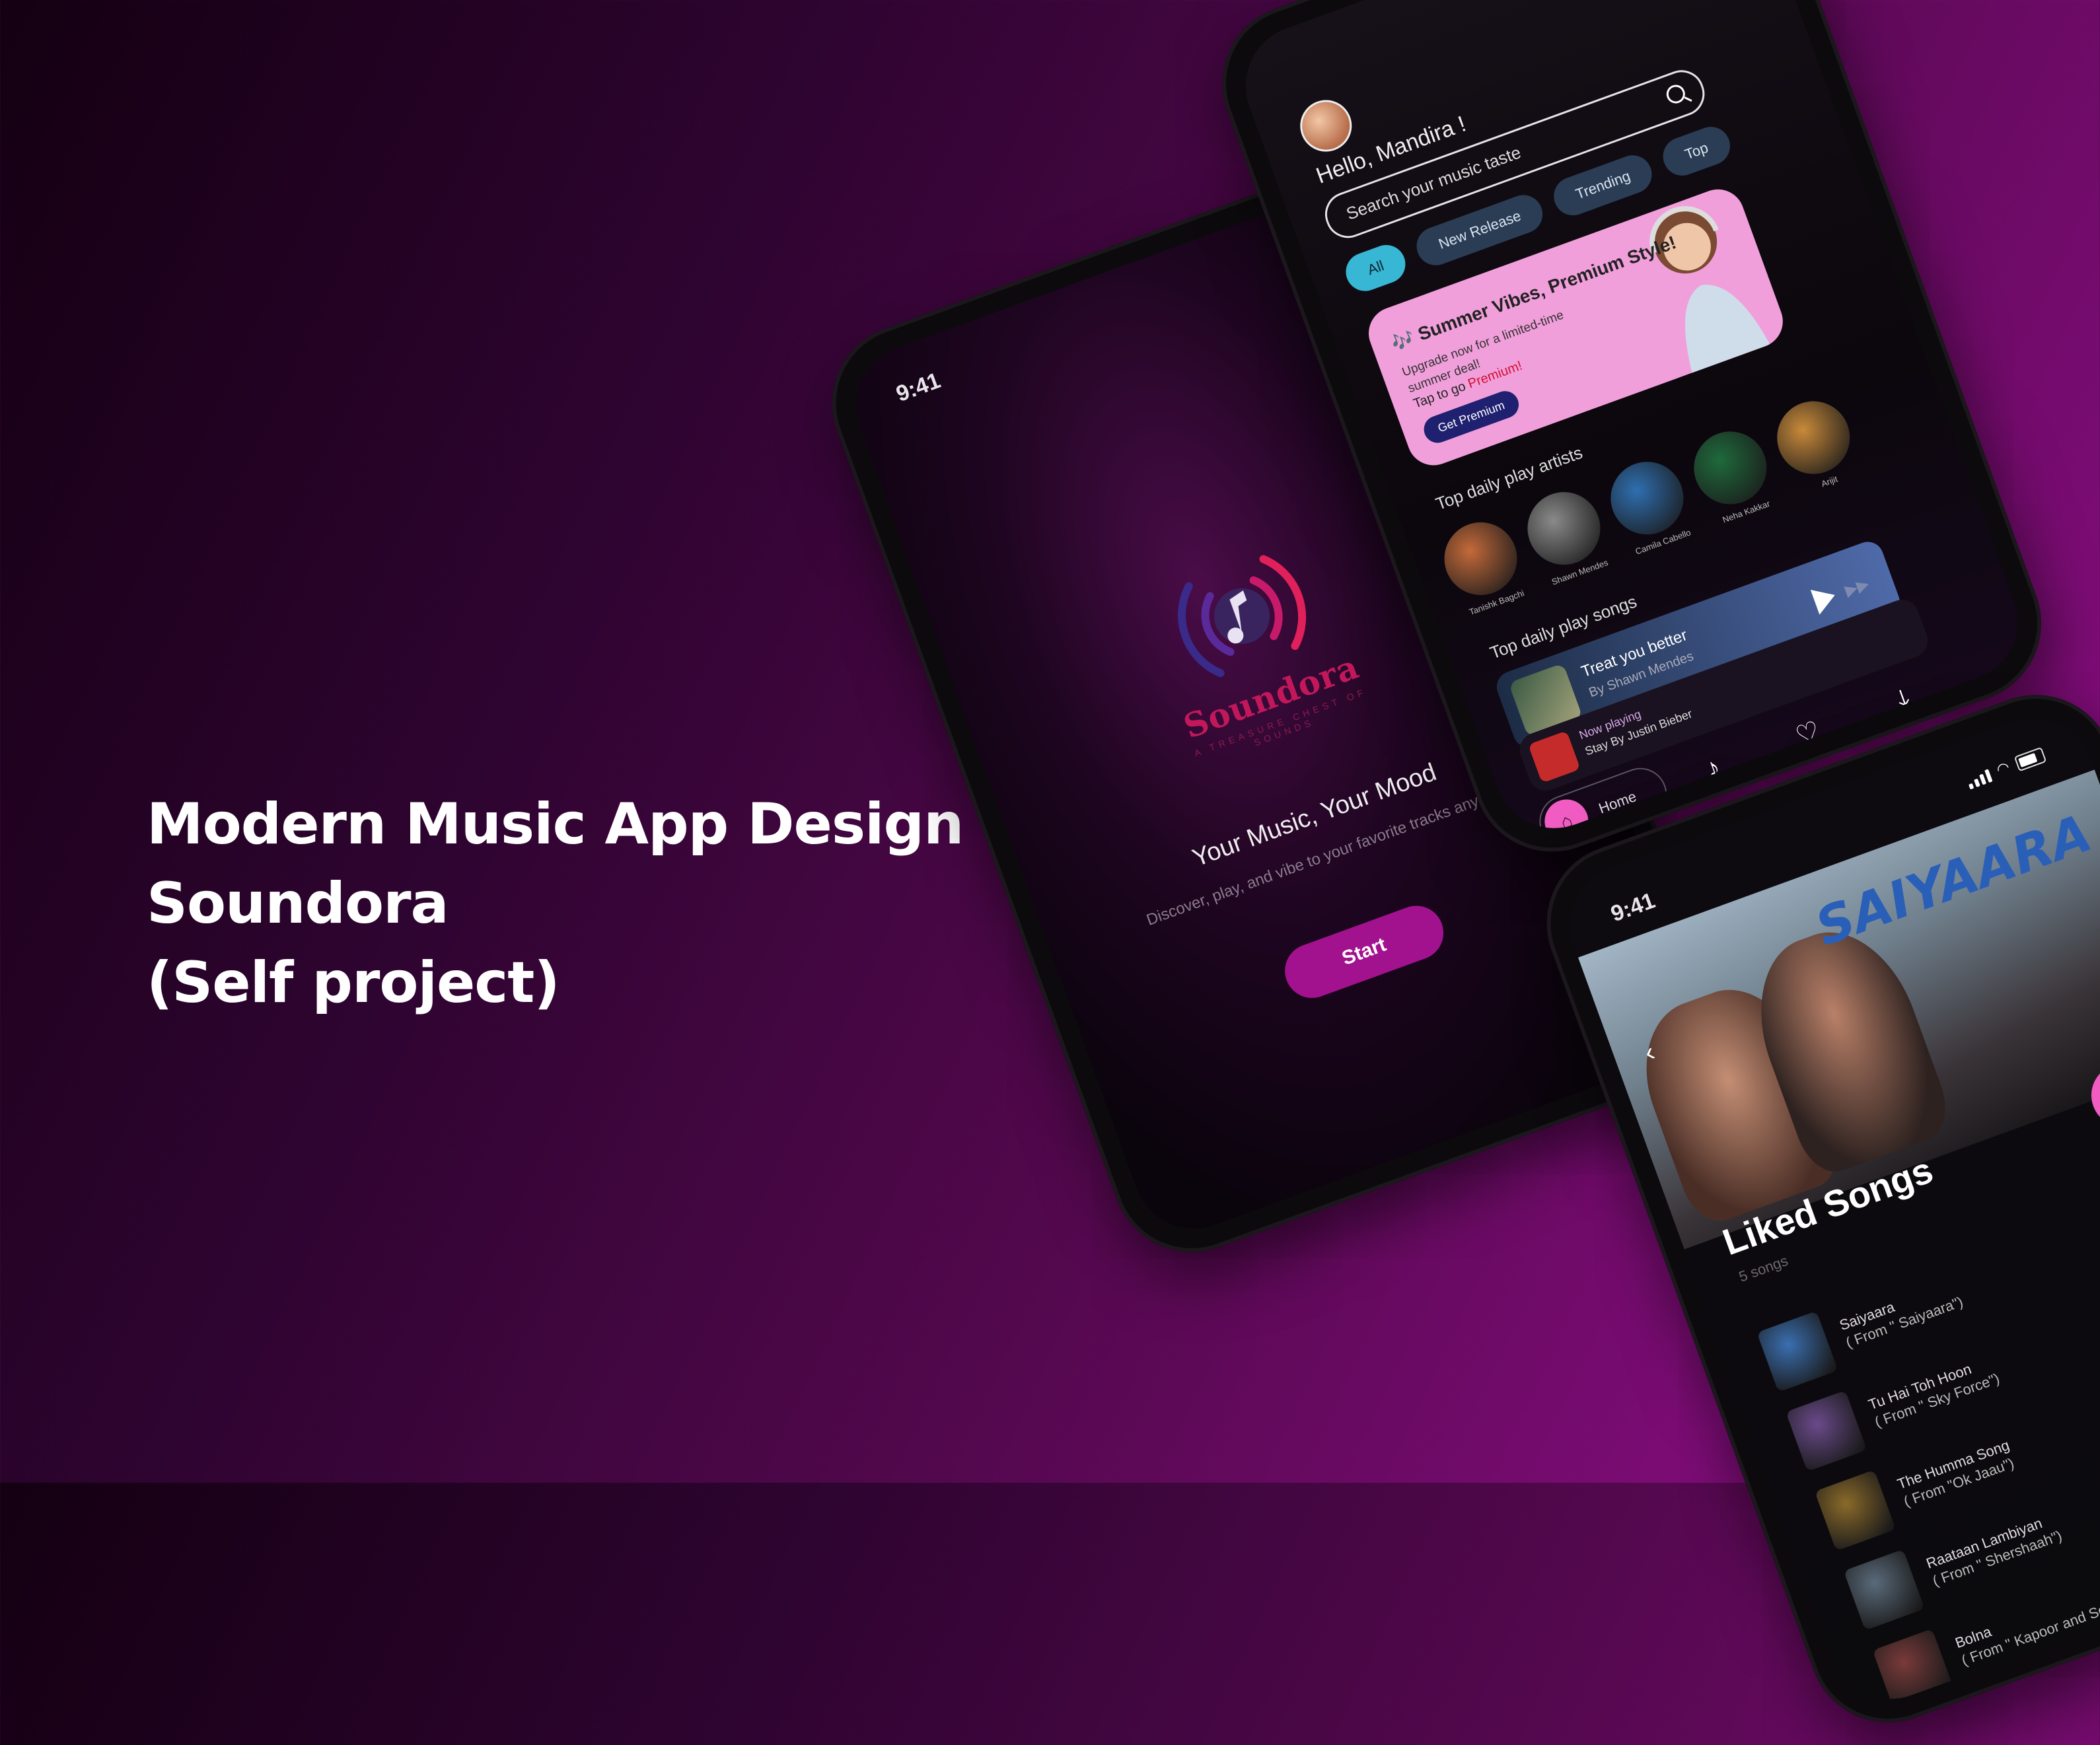  Describe the element at coordinates (1649, 505) in the screenshot. I see `artist-item: Camila Cabello` at that location.